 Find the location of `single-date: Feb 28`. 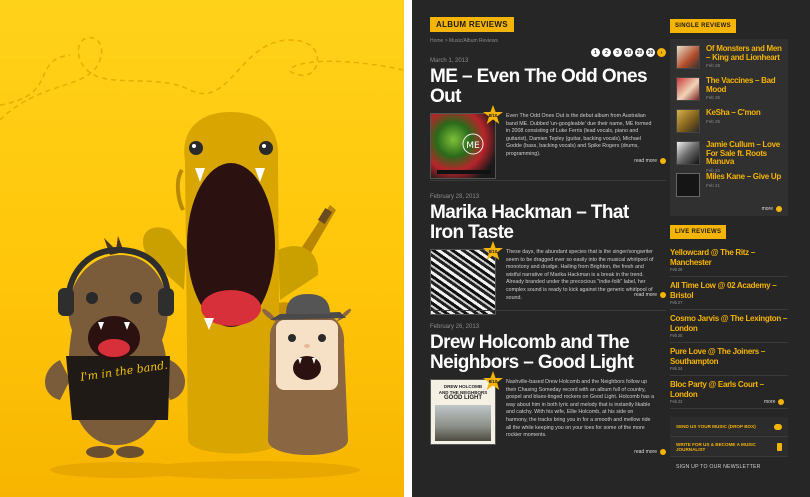

single-date: Feb 28 is located at coordinates (713, 65).